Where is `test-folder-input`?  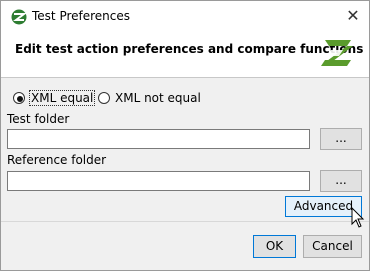 test-folder-input is located at coordinates (158, 139).